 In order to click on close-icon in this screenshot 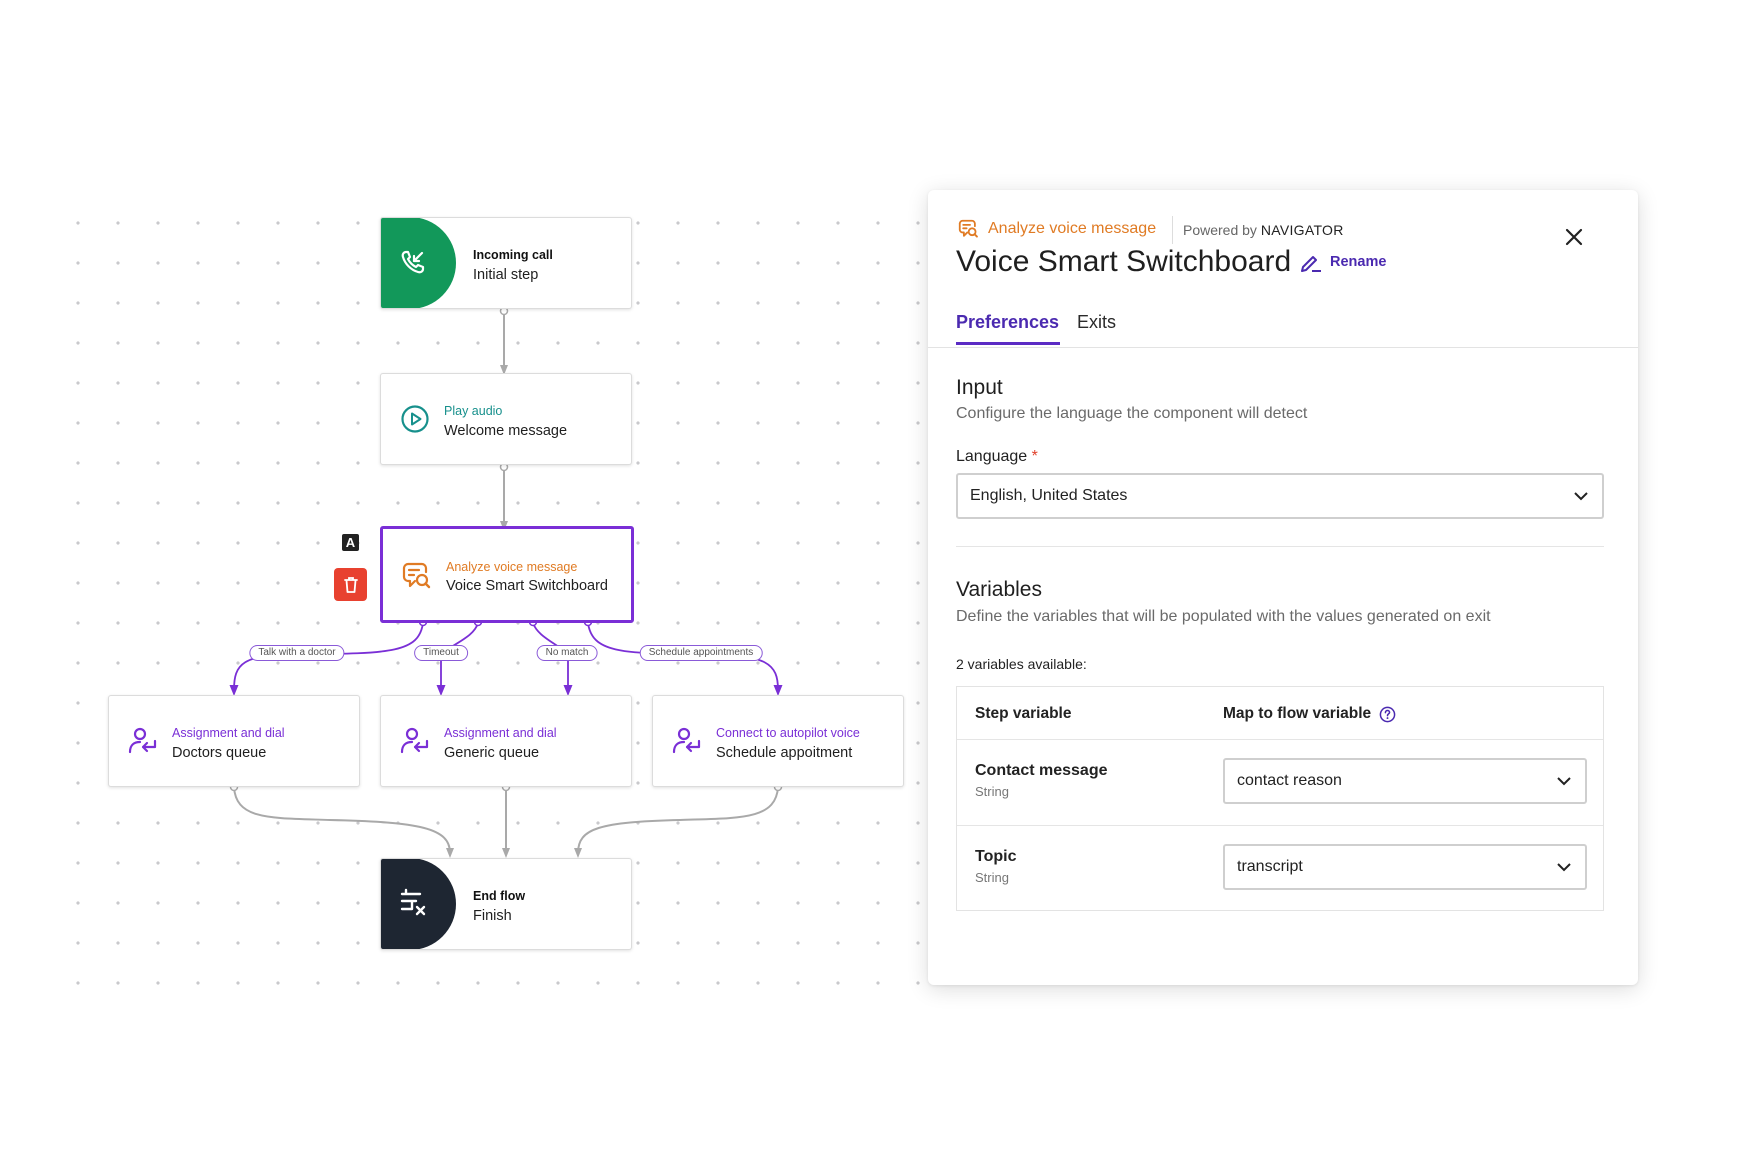, I will do `click(1574, 237)`.